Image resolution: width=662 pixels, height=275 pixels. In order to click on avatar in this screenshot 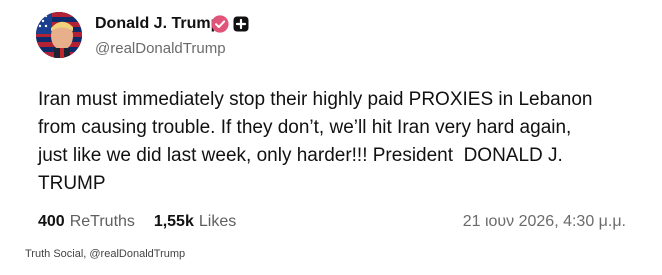, I will do `click(59, 35)`.